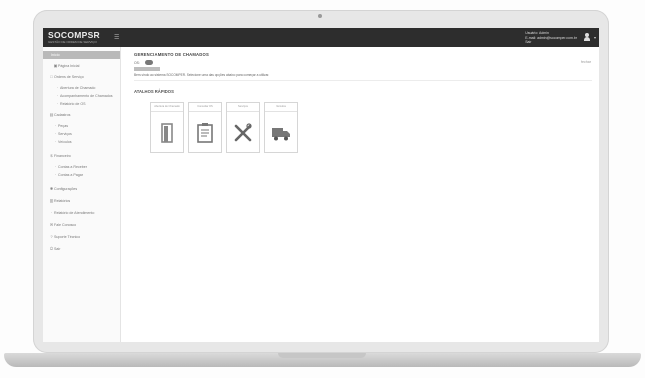 The width and height of the screenshot is (645, 378). I want to click on sidebar-item-financeiro: $Financeiro, so click(84, 156).